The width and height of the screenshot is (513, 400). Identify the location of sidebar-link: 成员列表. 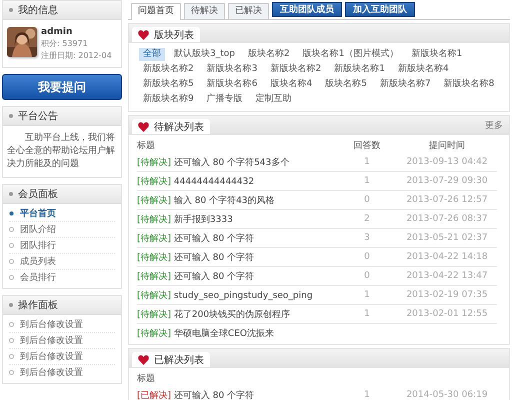
(38, 261).